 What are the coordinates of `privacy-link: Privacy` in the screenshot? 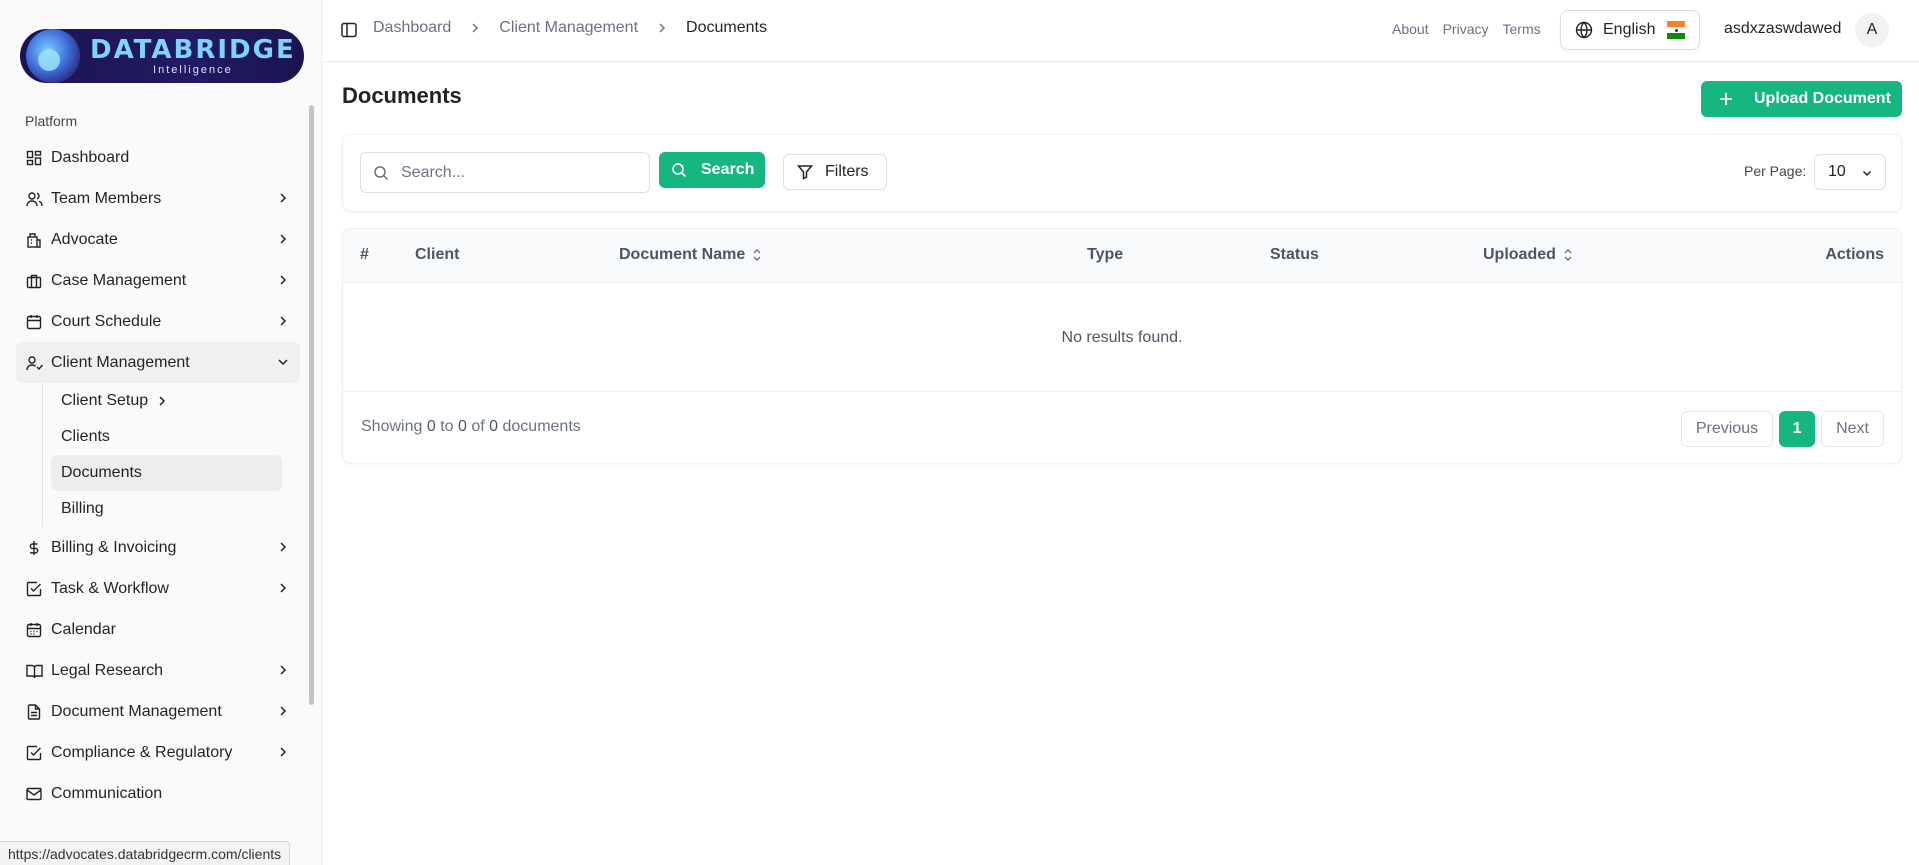 It's located at (1466, 29).